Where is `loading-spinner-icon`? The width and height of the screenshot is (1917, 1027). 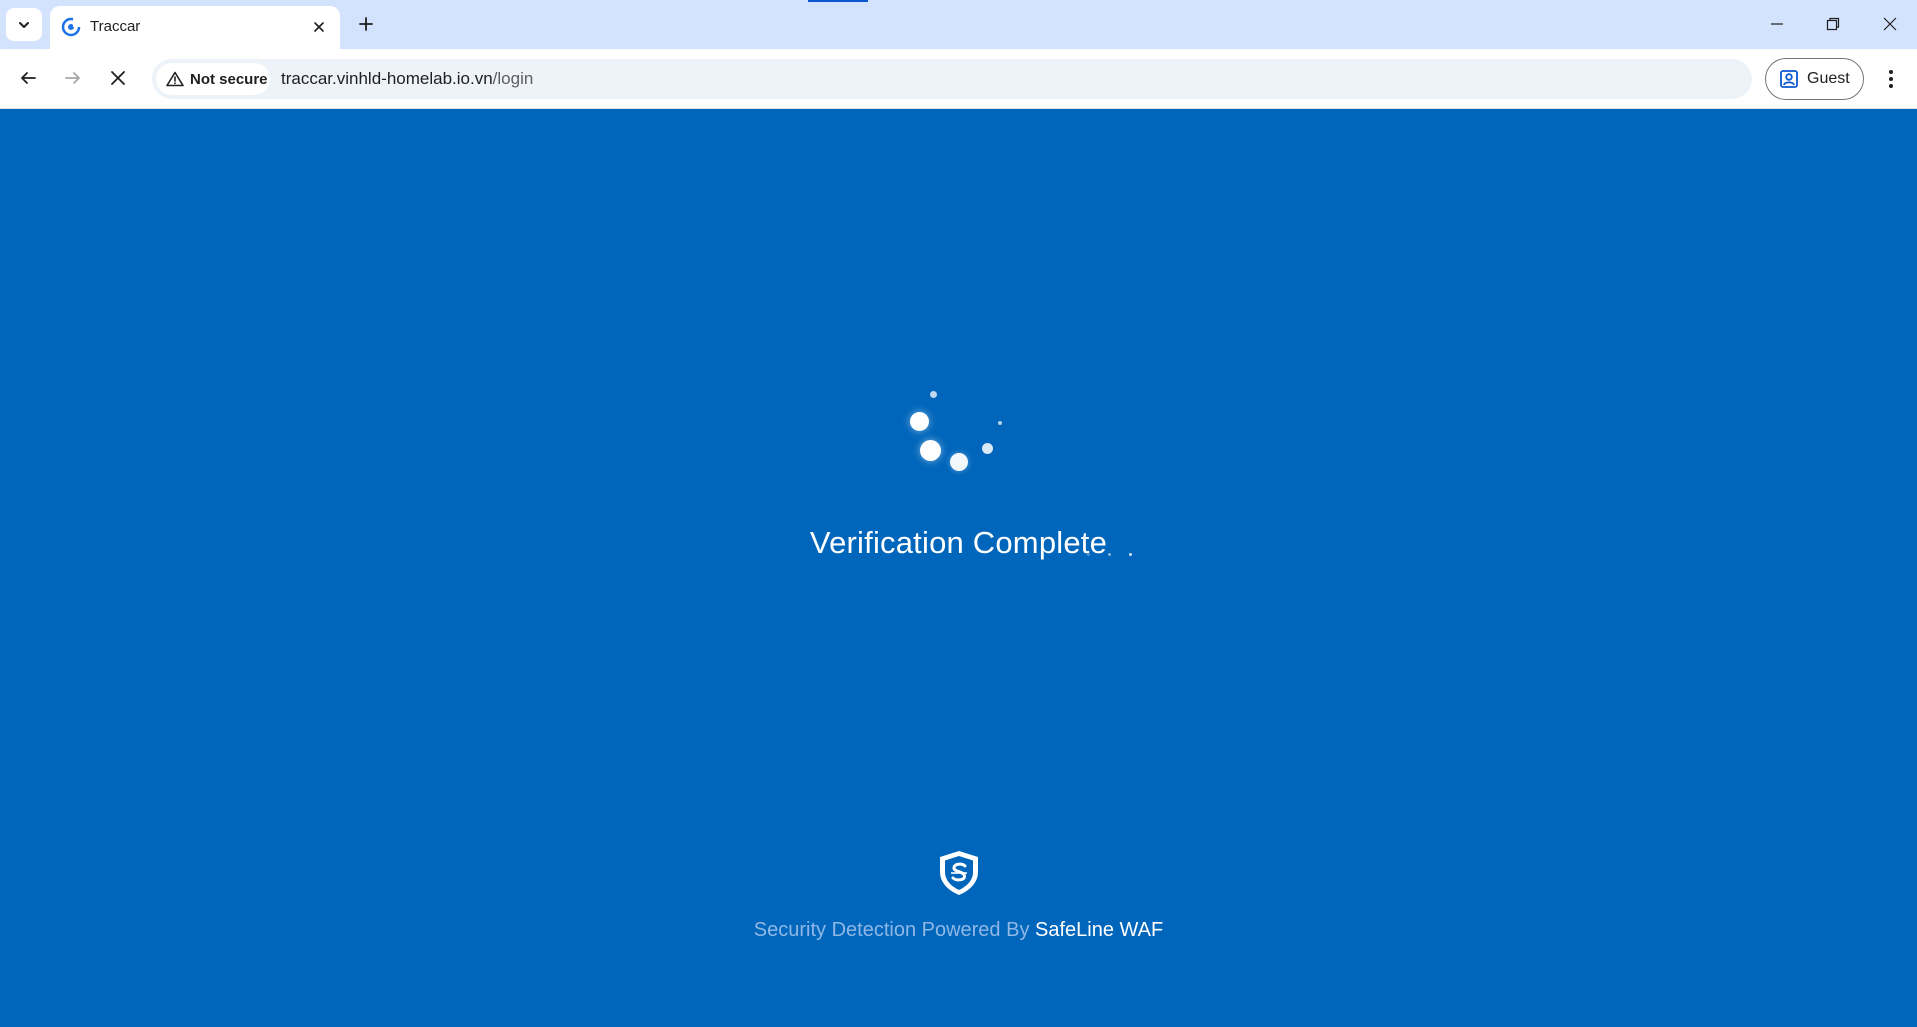
loading-spinner-icon is located at coordinates (960, 439).